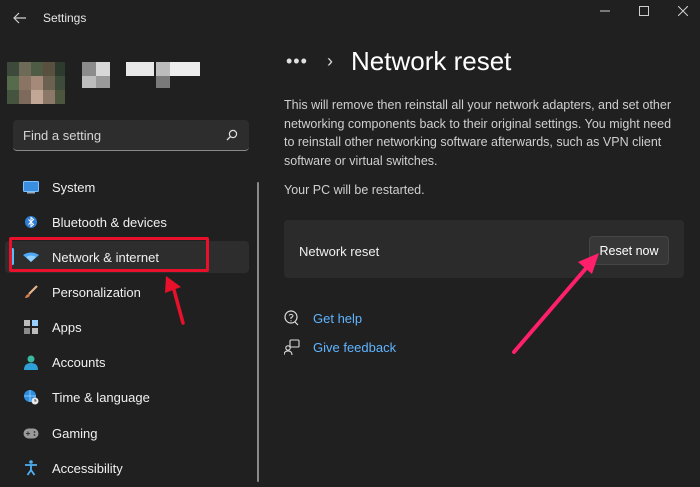 The height and width of the screenshot is (487, 700). I want to click on brush-icon, so click(31, 292).